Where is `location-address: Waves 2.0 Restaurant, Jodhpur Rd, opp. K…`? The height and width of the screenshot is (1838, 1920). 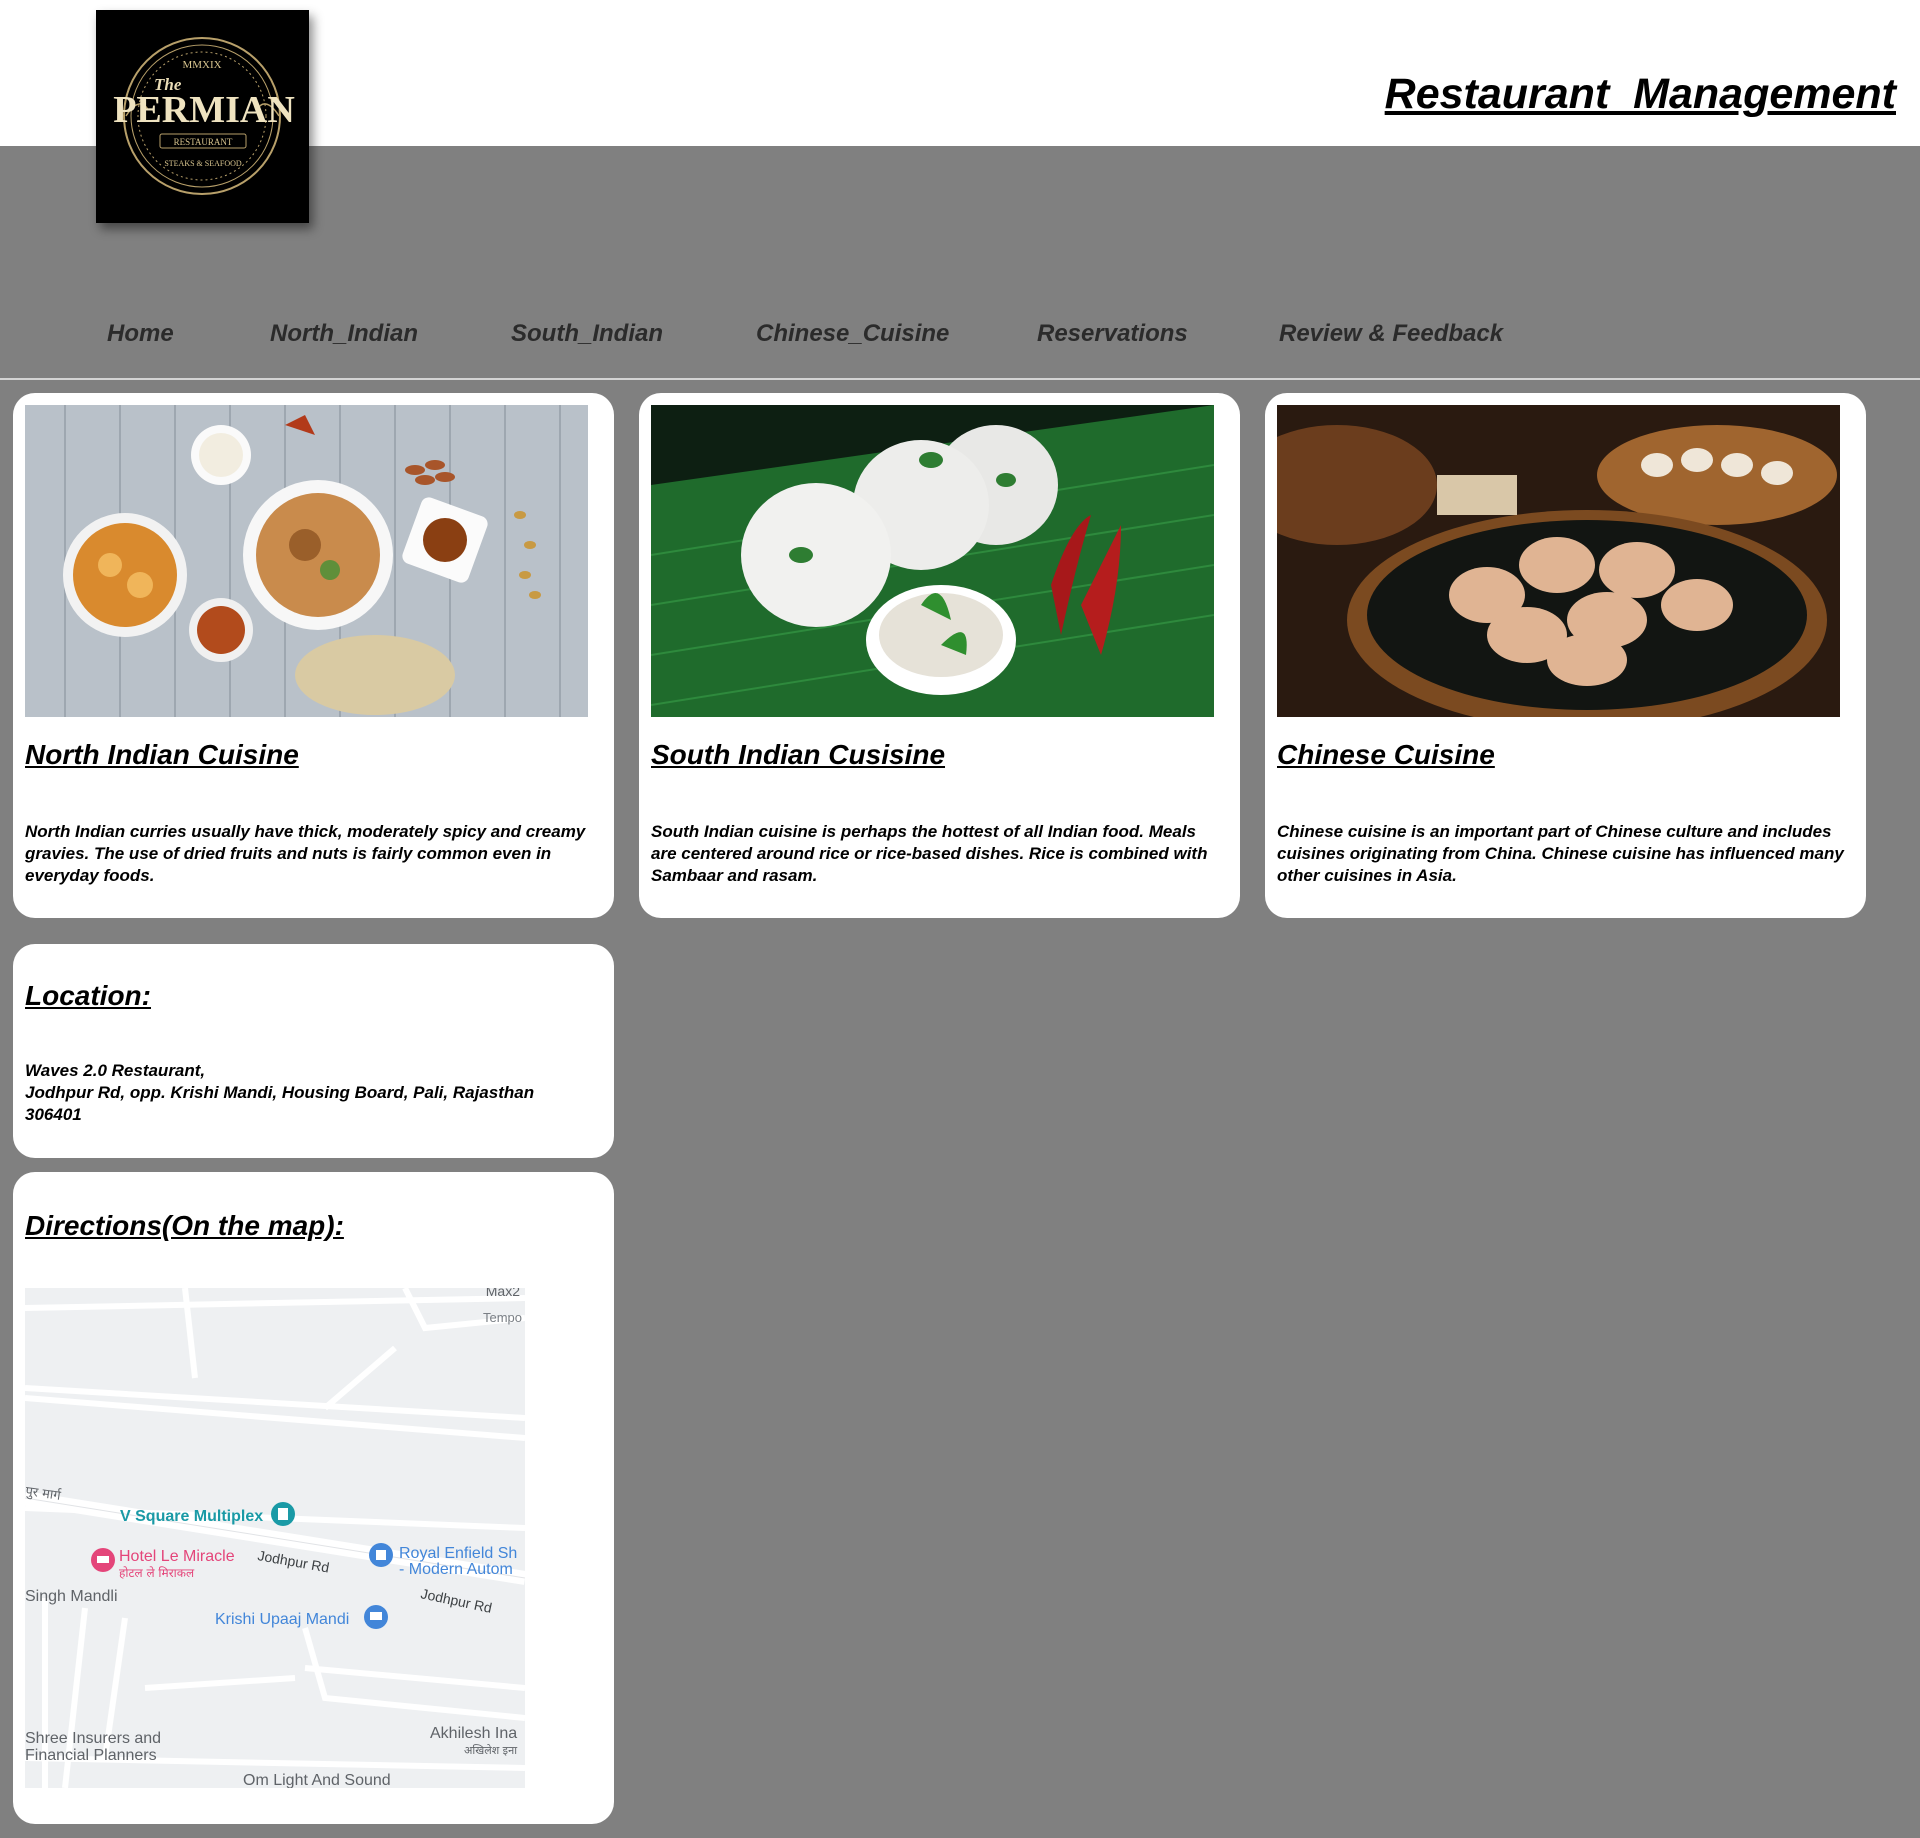 location-address: Waves 2.0 Restaurant, Jodhpur Rd, opp. K… is located at coordinates (315, 1093).